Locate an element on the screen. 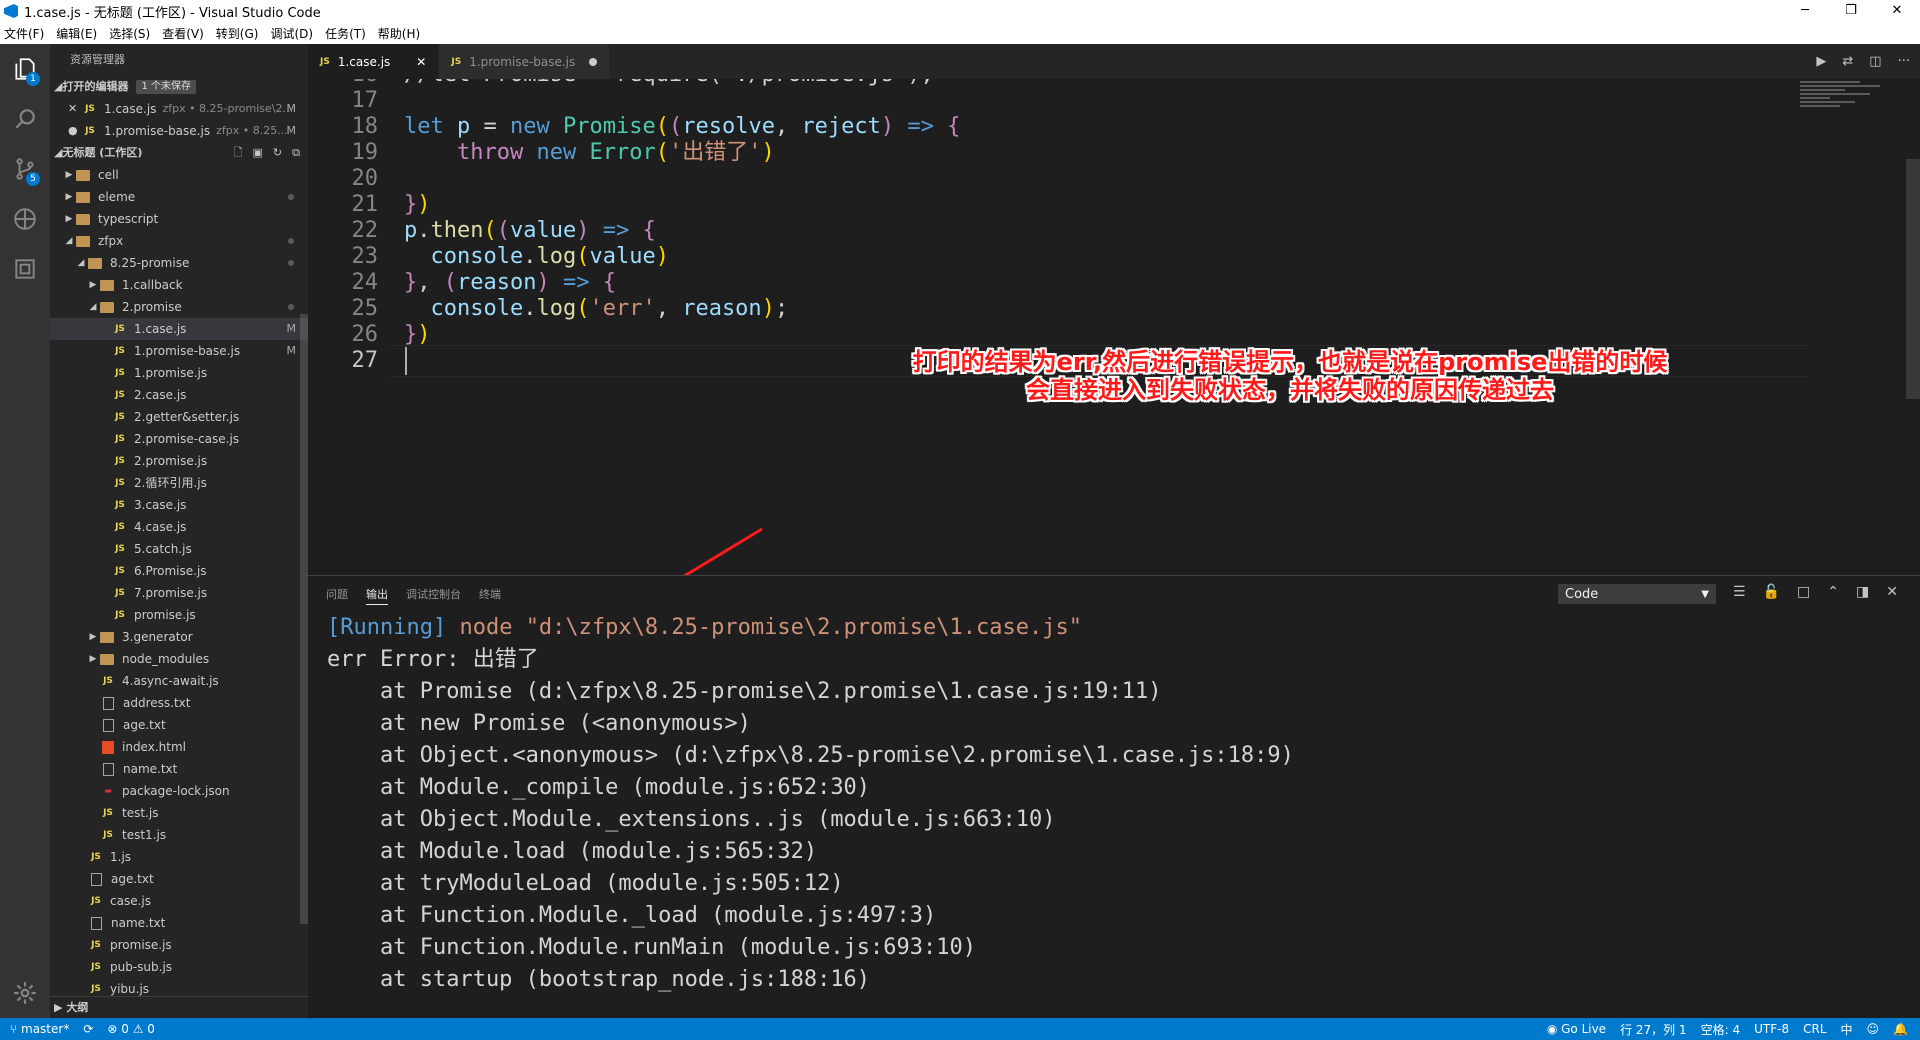  tree-file: JS 5.catch.js is located at coordinates (179, 549).